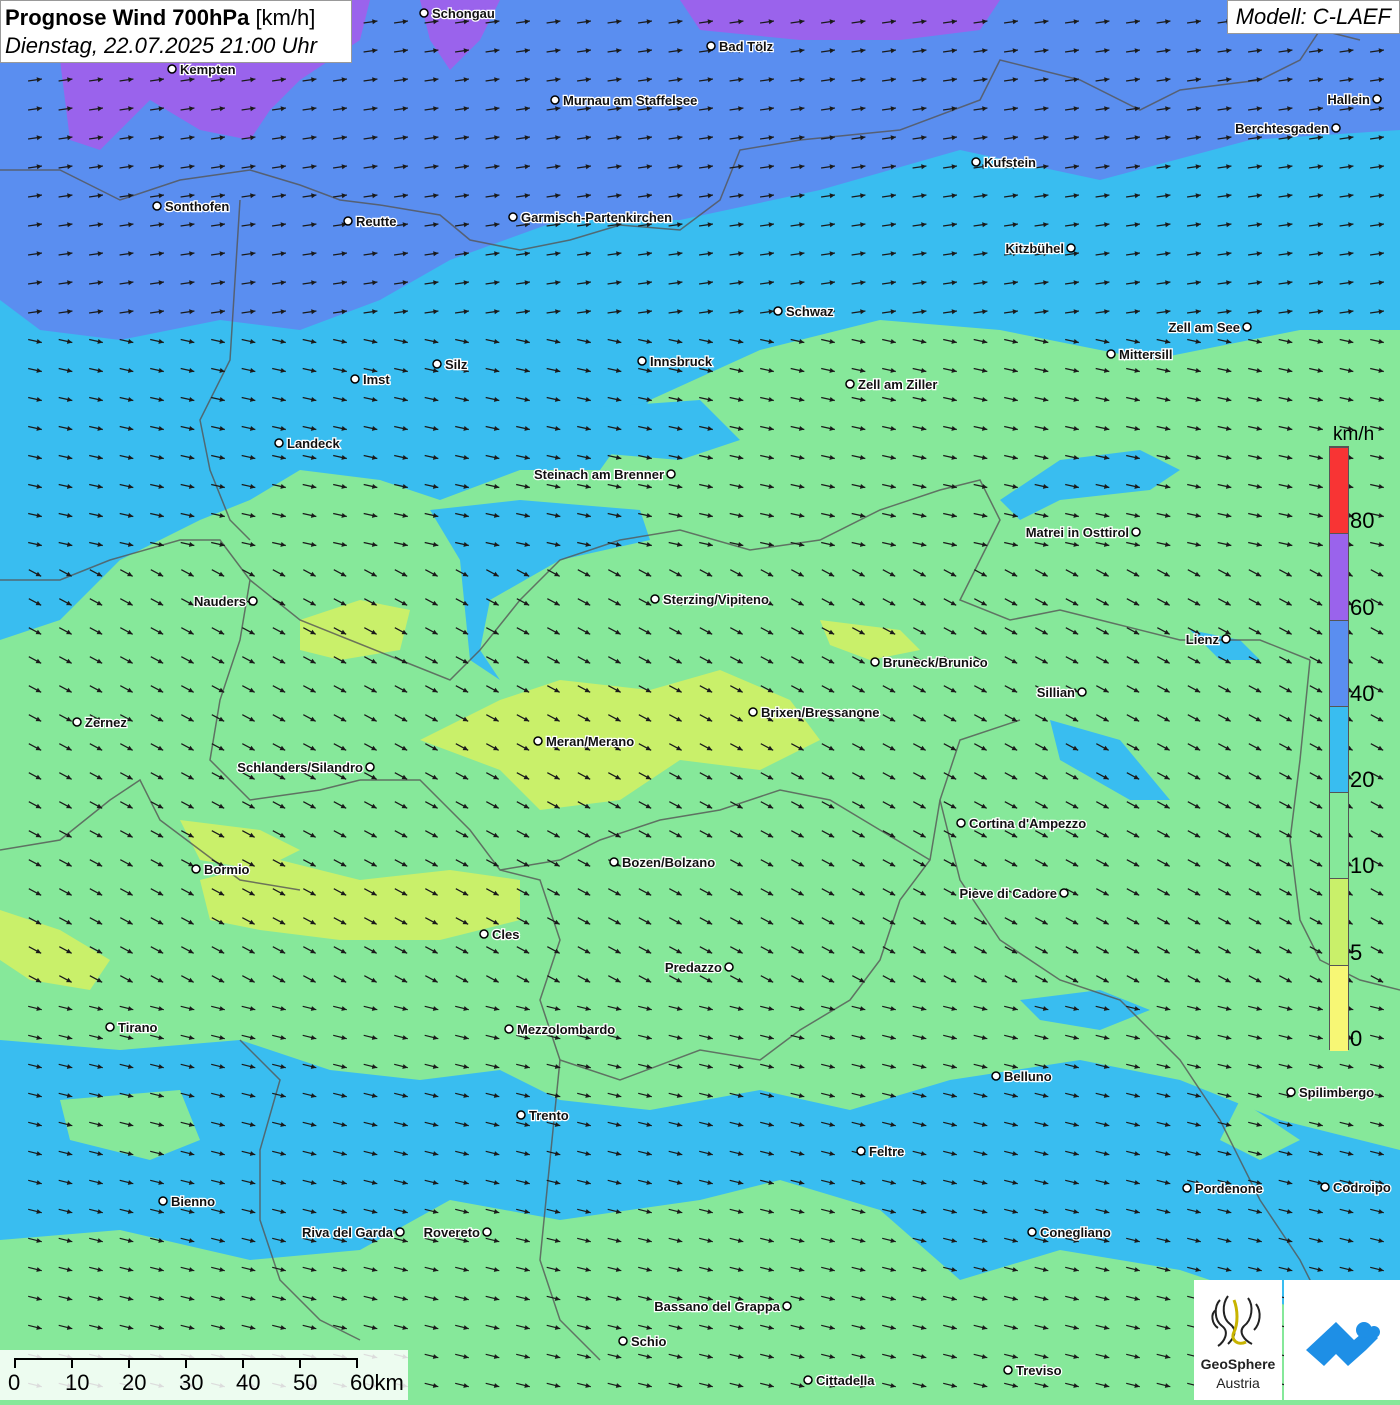 This screenshot has height=1405, width=1400. What do you see at coordinates (1039, 1370) in the screenshot?
I see `city-label: Treviso` at bounding box center [1039, 1370].